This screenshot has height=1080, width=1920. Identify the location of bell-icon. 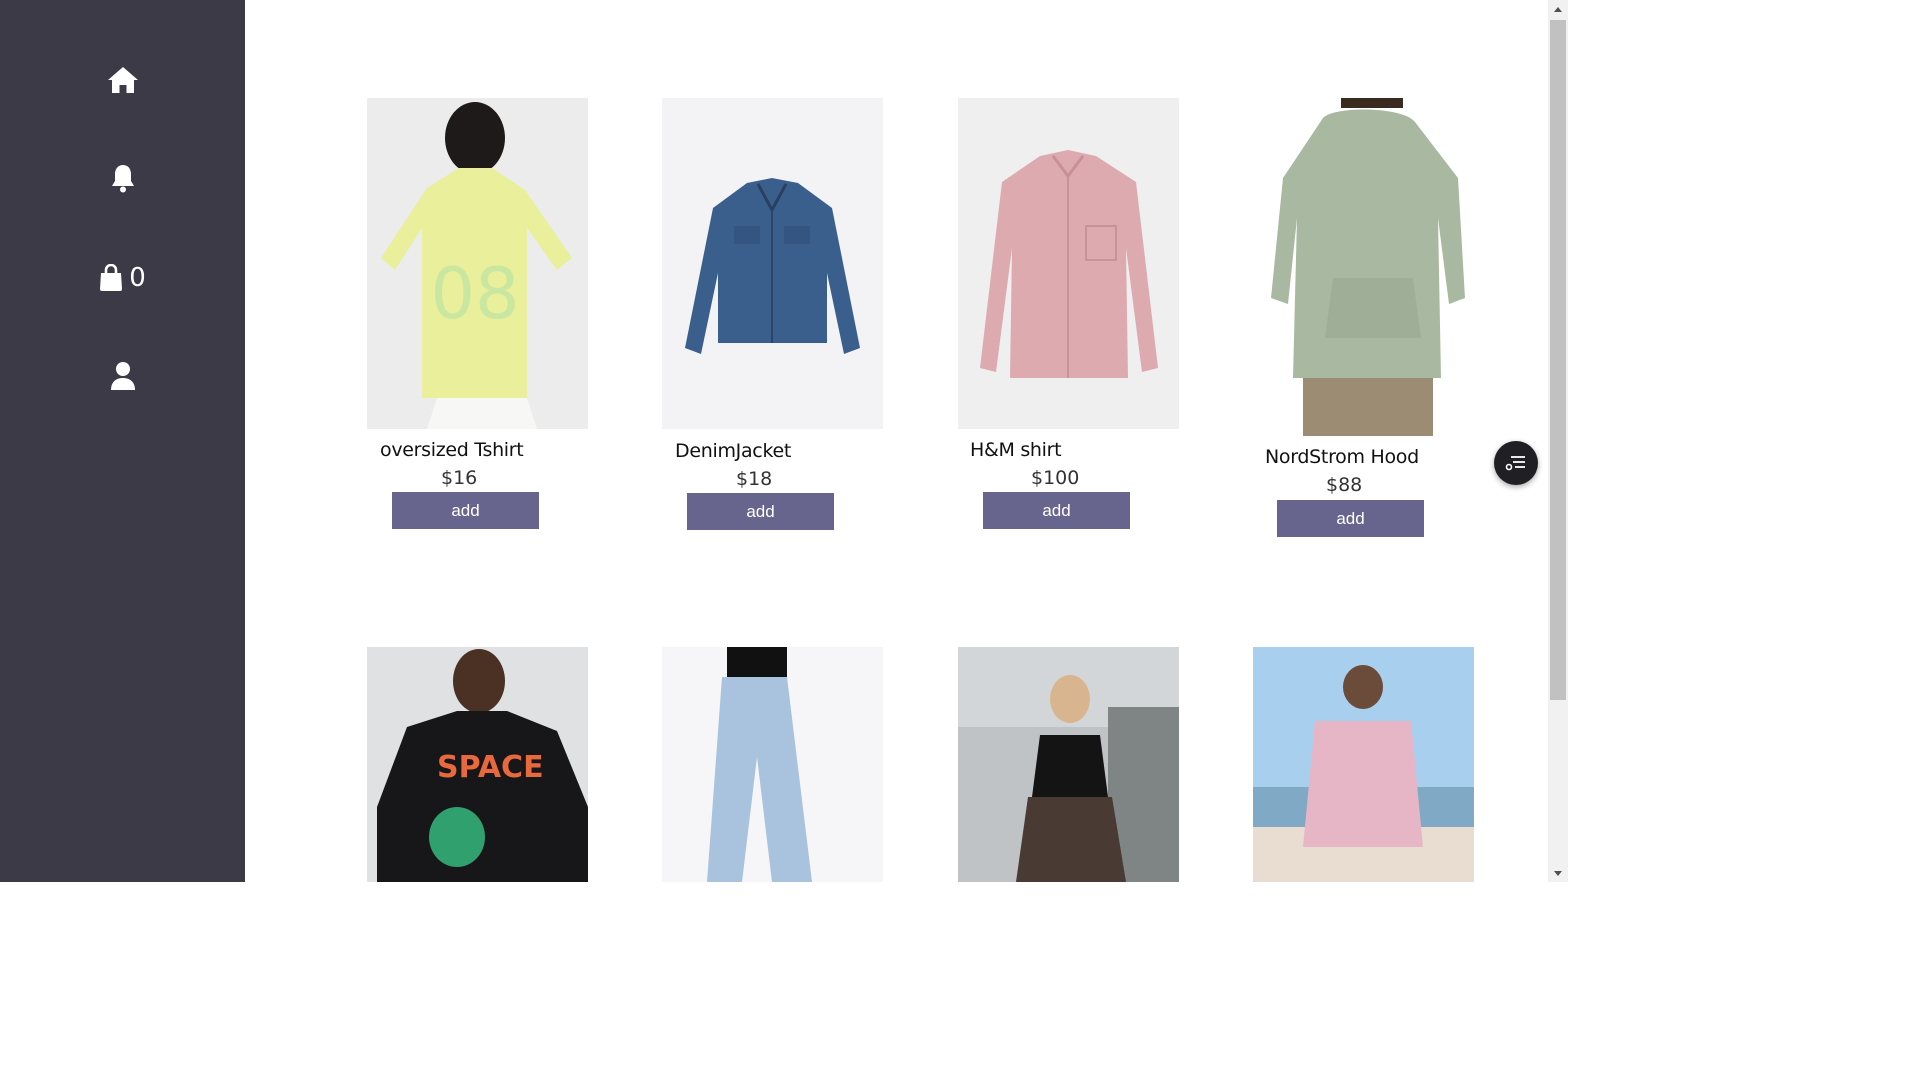
(122, 179).